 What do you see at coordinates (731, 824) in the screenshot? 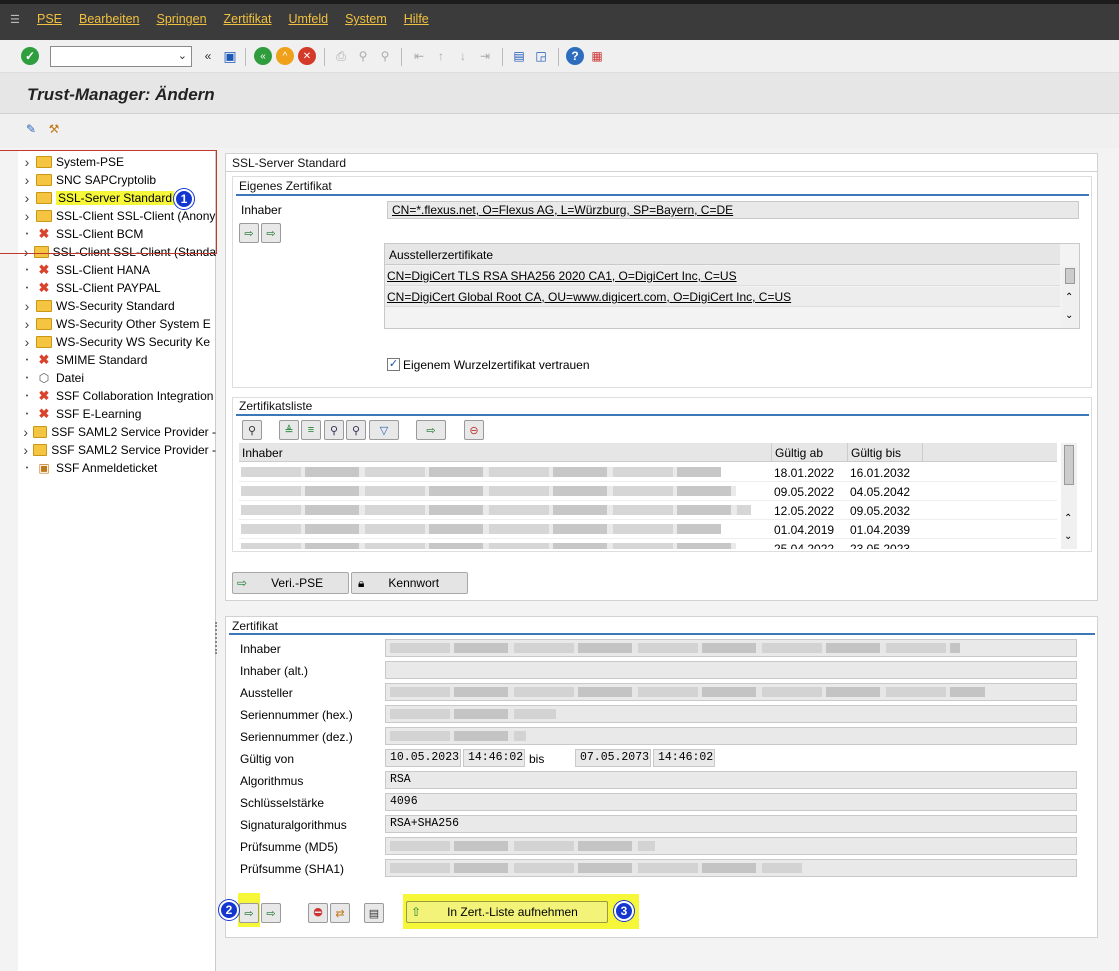
I see `sig-algorithm-field: RSA+SHA256` at bounding box center [731, 824].